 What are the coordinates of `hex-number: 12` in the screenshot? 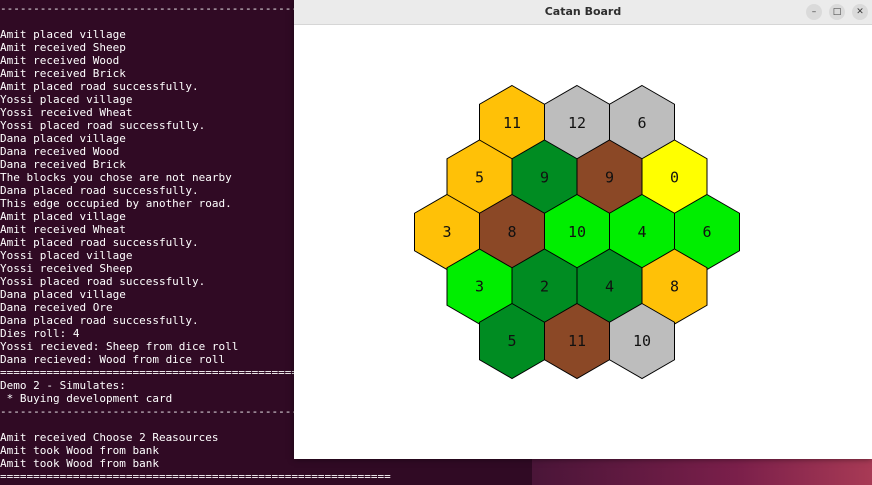 It's located at (577, 123).